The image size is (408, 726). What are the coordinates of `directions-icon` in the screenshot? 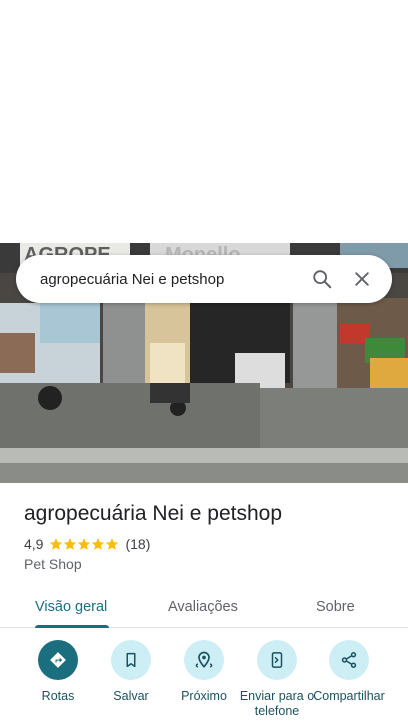 It's located at (58, 660).